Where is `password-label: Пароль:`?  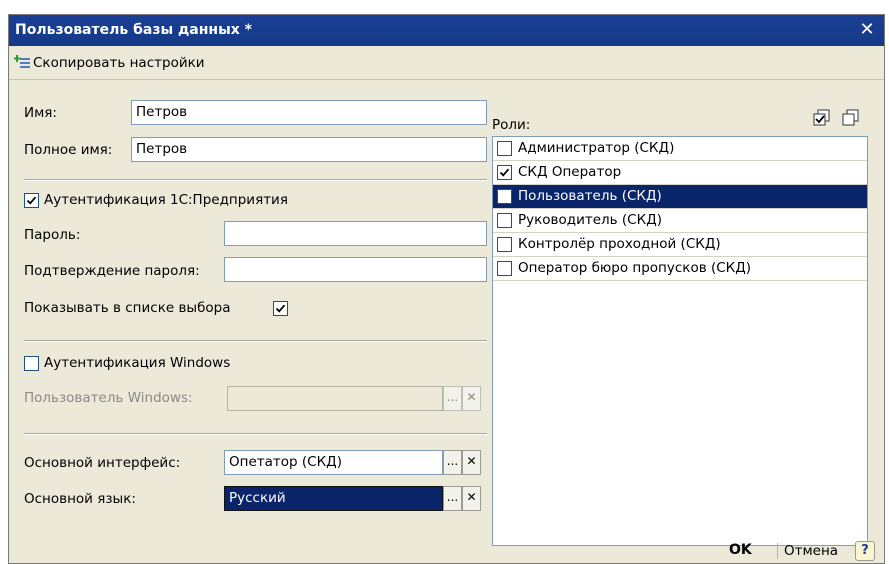
password-label: Пароль: is located at coordinates (52, 235).